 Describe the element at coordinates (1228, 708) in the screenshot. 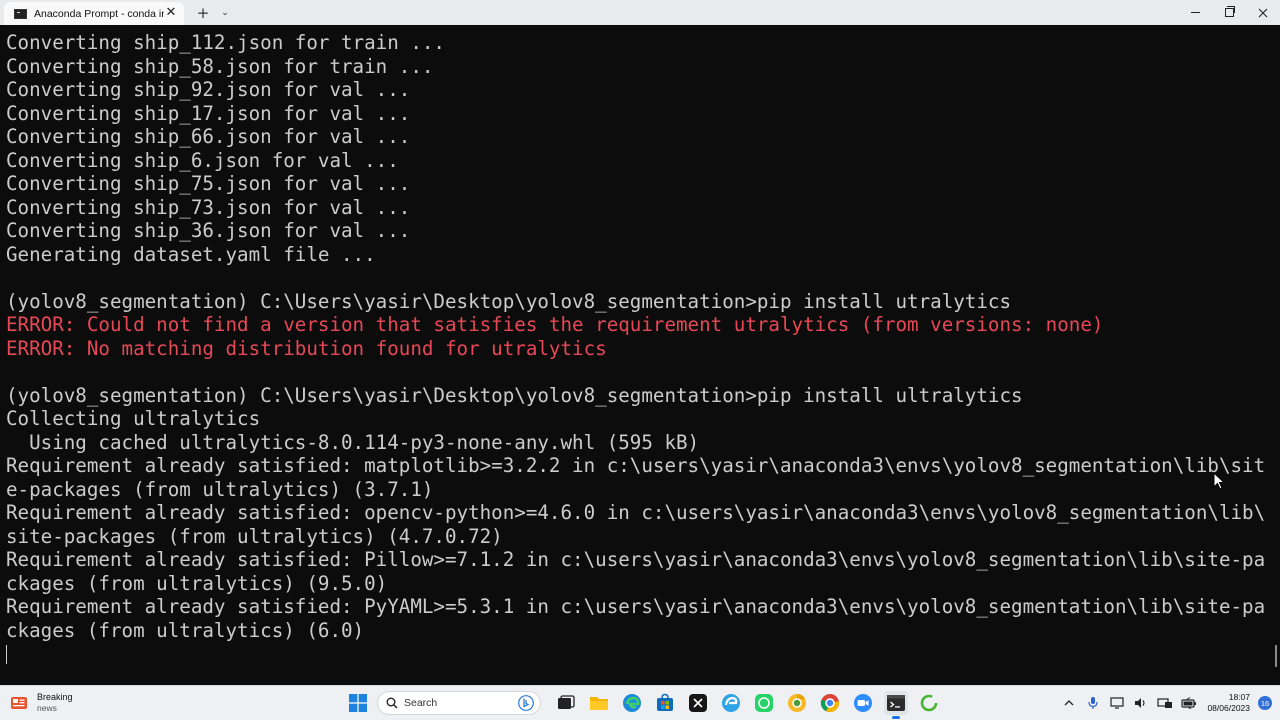

I see `clock-date: 08/06/2023` at that location.